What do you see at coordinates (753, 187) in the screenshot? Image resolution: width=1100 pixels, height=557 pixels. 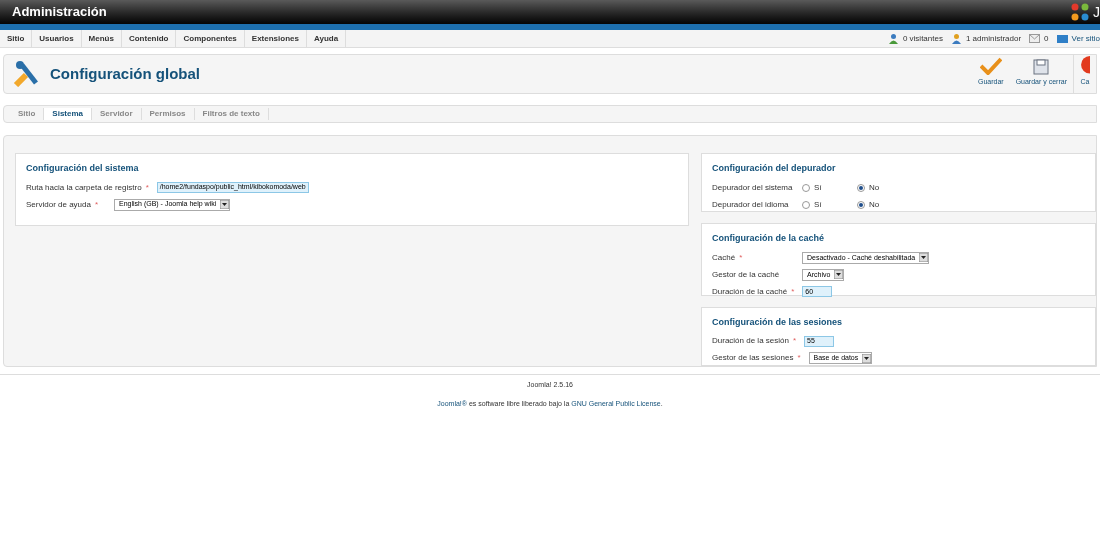 I see `field-label: Depurador del sistema` at bounding box center [753, 187].